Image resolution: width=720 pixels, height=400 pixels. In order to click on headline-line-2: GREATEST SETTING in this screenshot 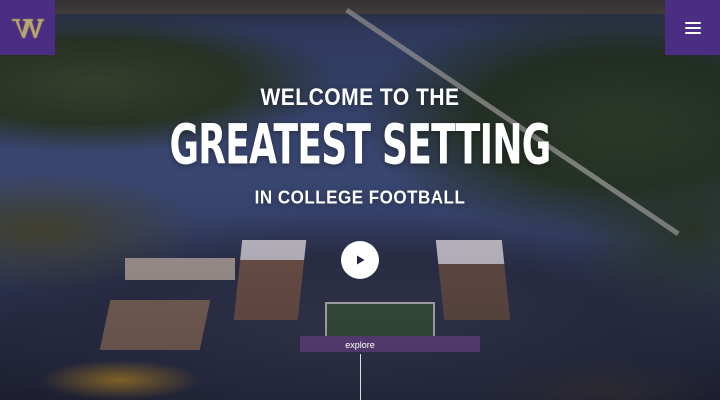, I will do `click(360, 145)`.